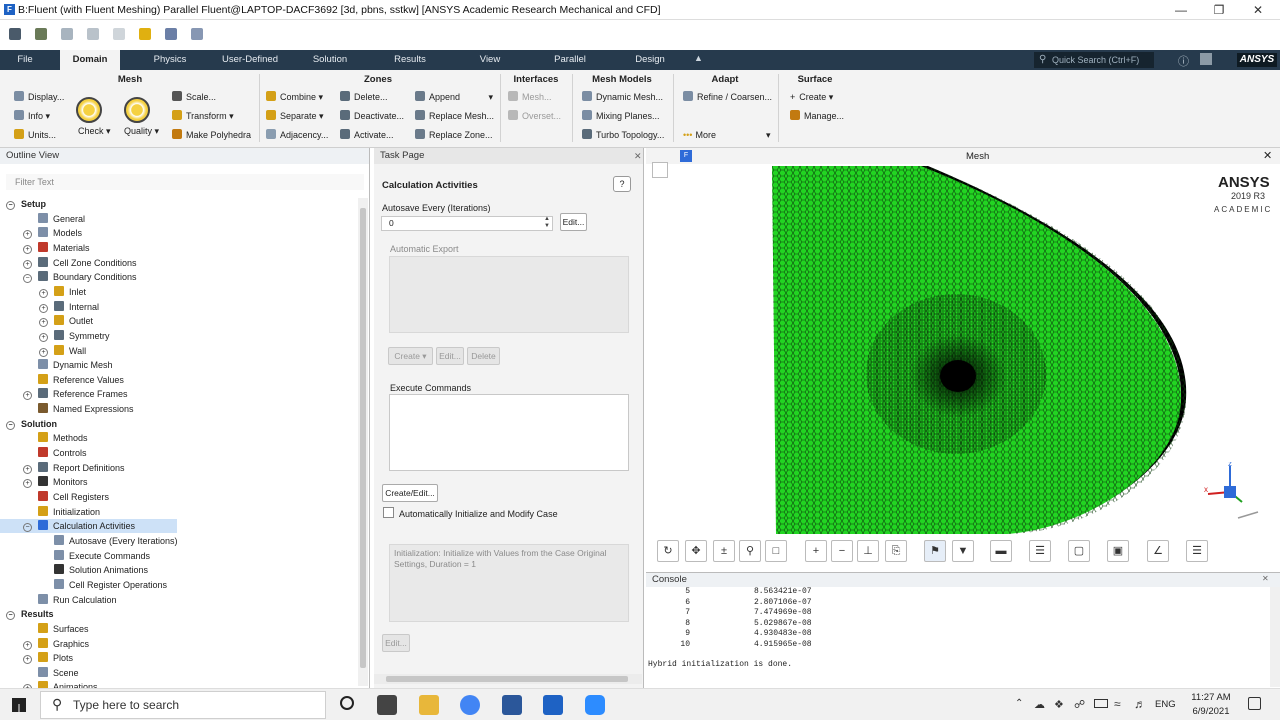 The height and width of the screenshot is (720, 1280). Describe the element at coordinates (197, 34) in the screenshot. I see `grid-icon` at that location.